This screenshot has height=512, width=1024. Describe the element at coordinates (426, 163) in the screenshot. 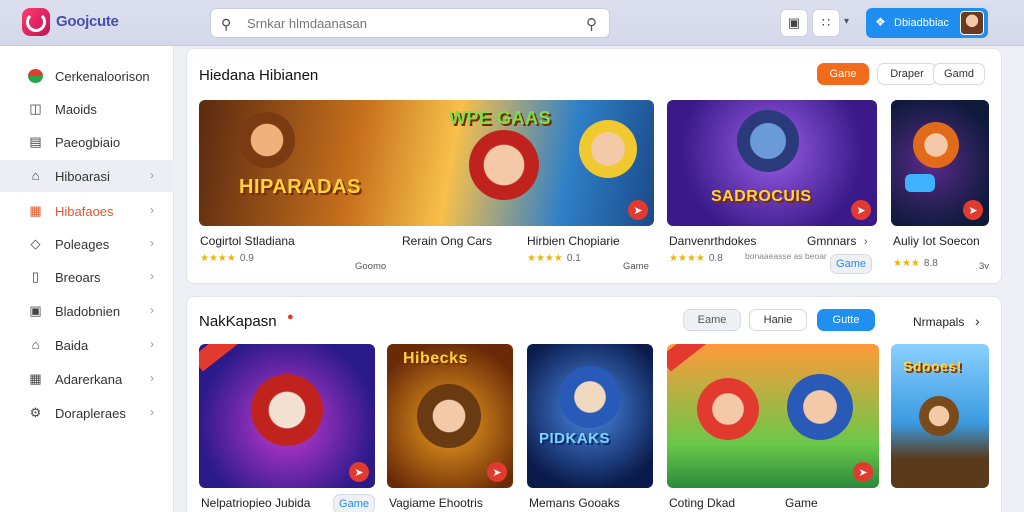

I see `game-card-hiparadas: HIPARADAS WPE GAAS ➤` at that location.